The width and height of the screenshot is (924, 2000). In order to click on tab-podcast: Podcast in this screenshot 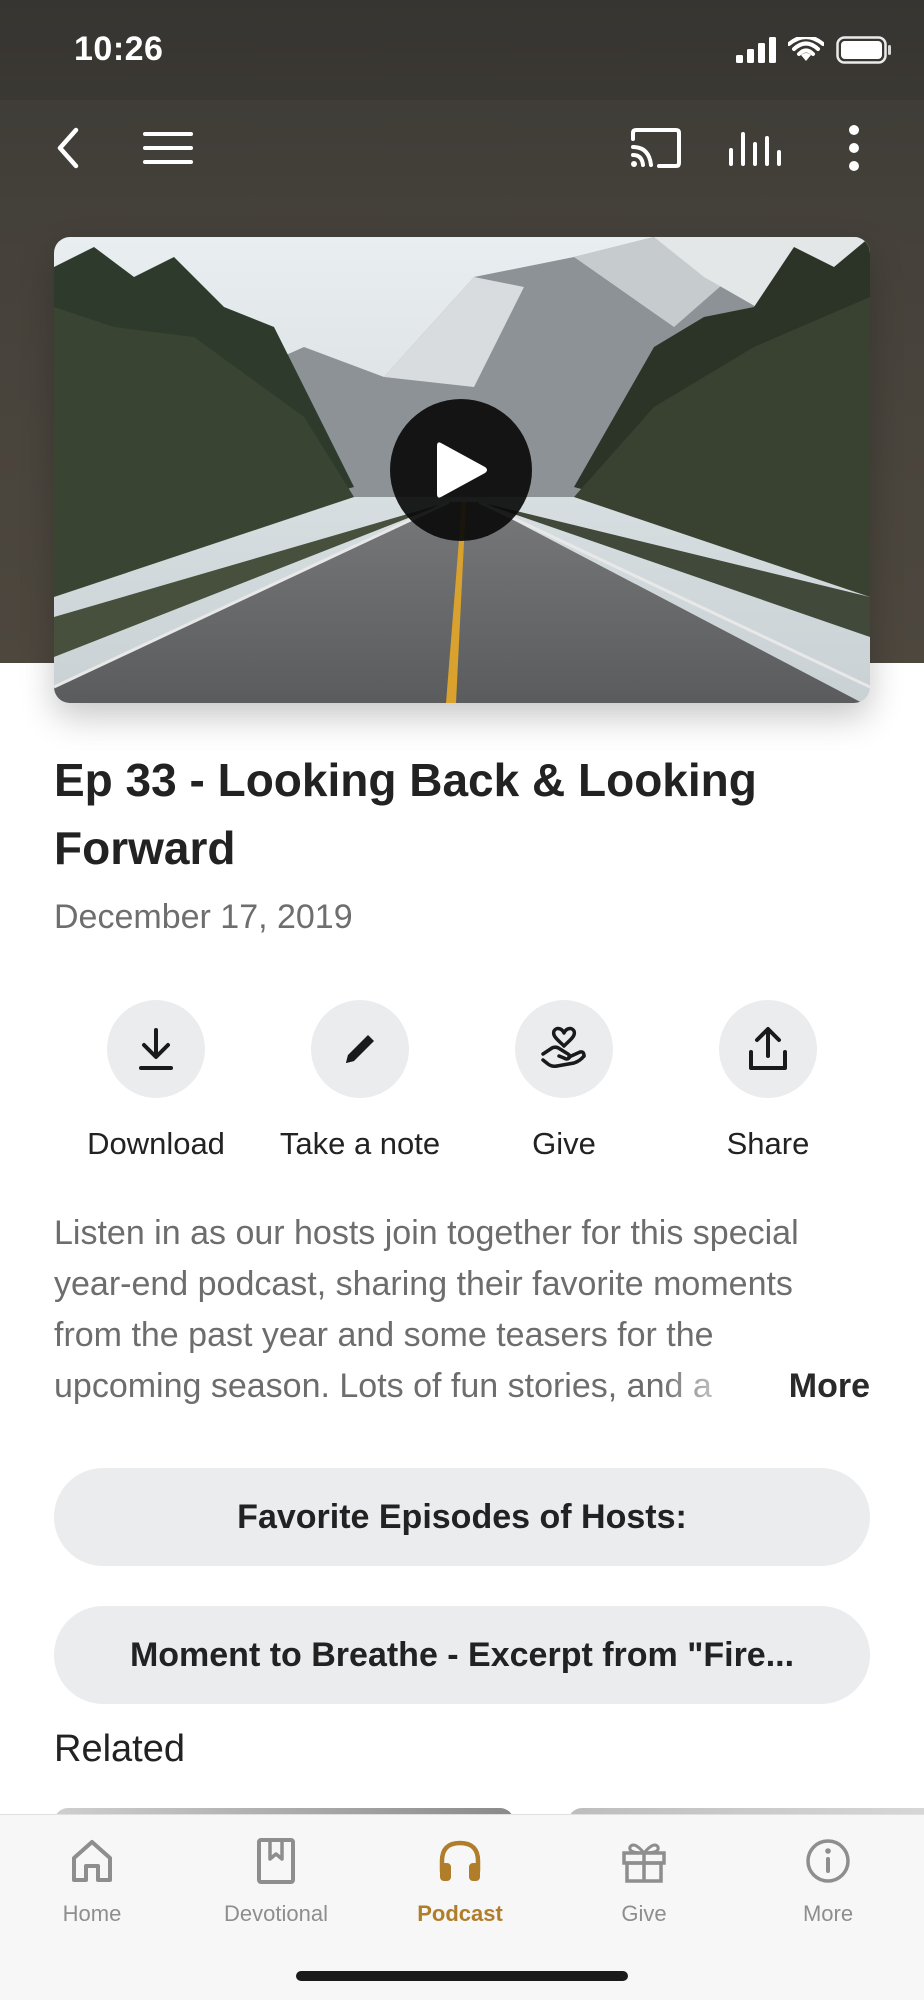, I will do `click(460, 1880)`.